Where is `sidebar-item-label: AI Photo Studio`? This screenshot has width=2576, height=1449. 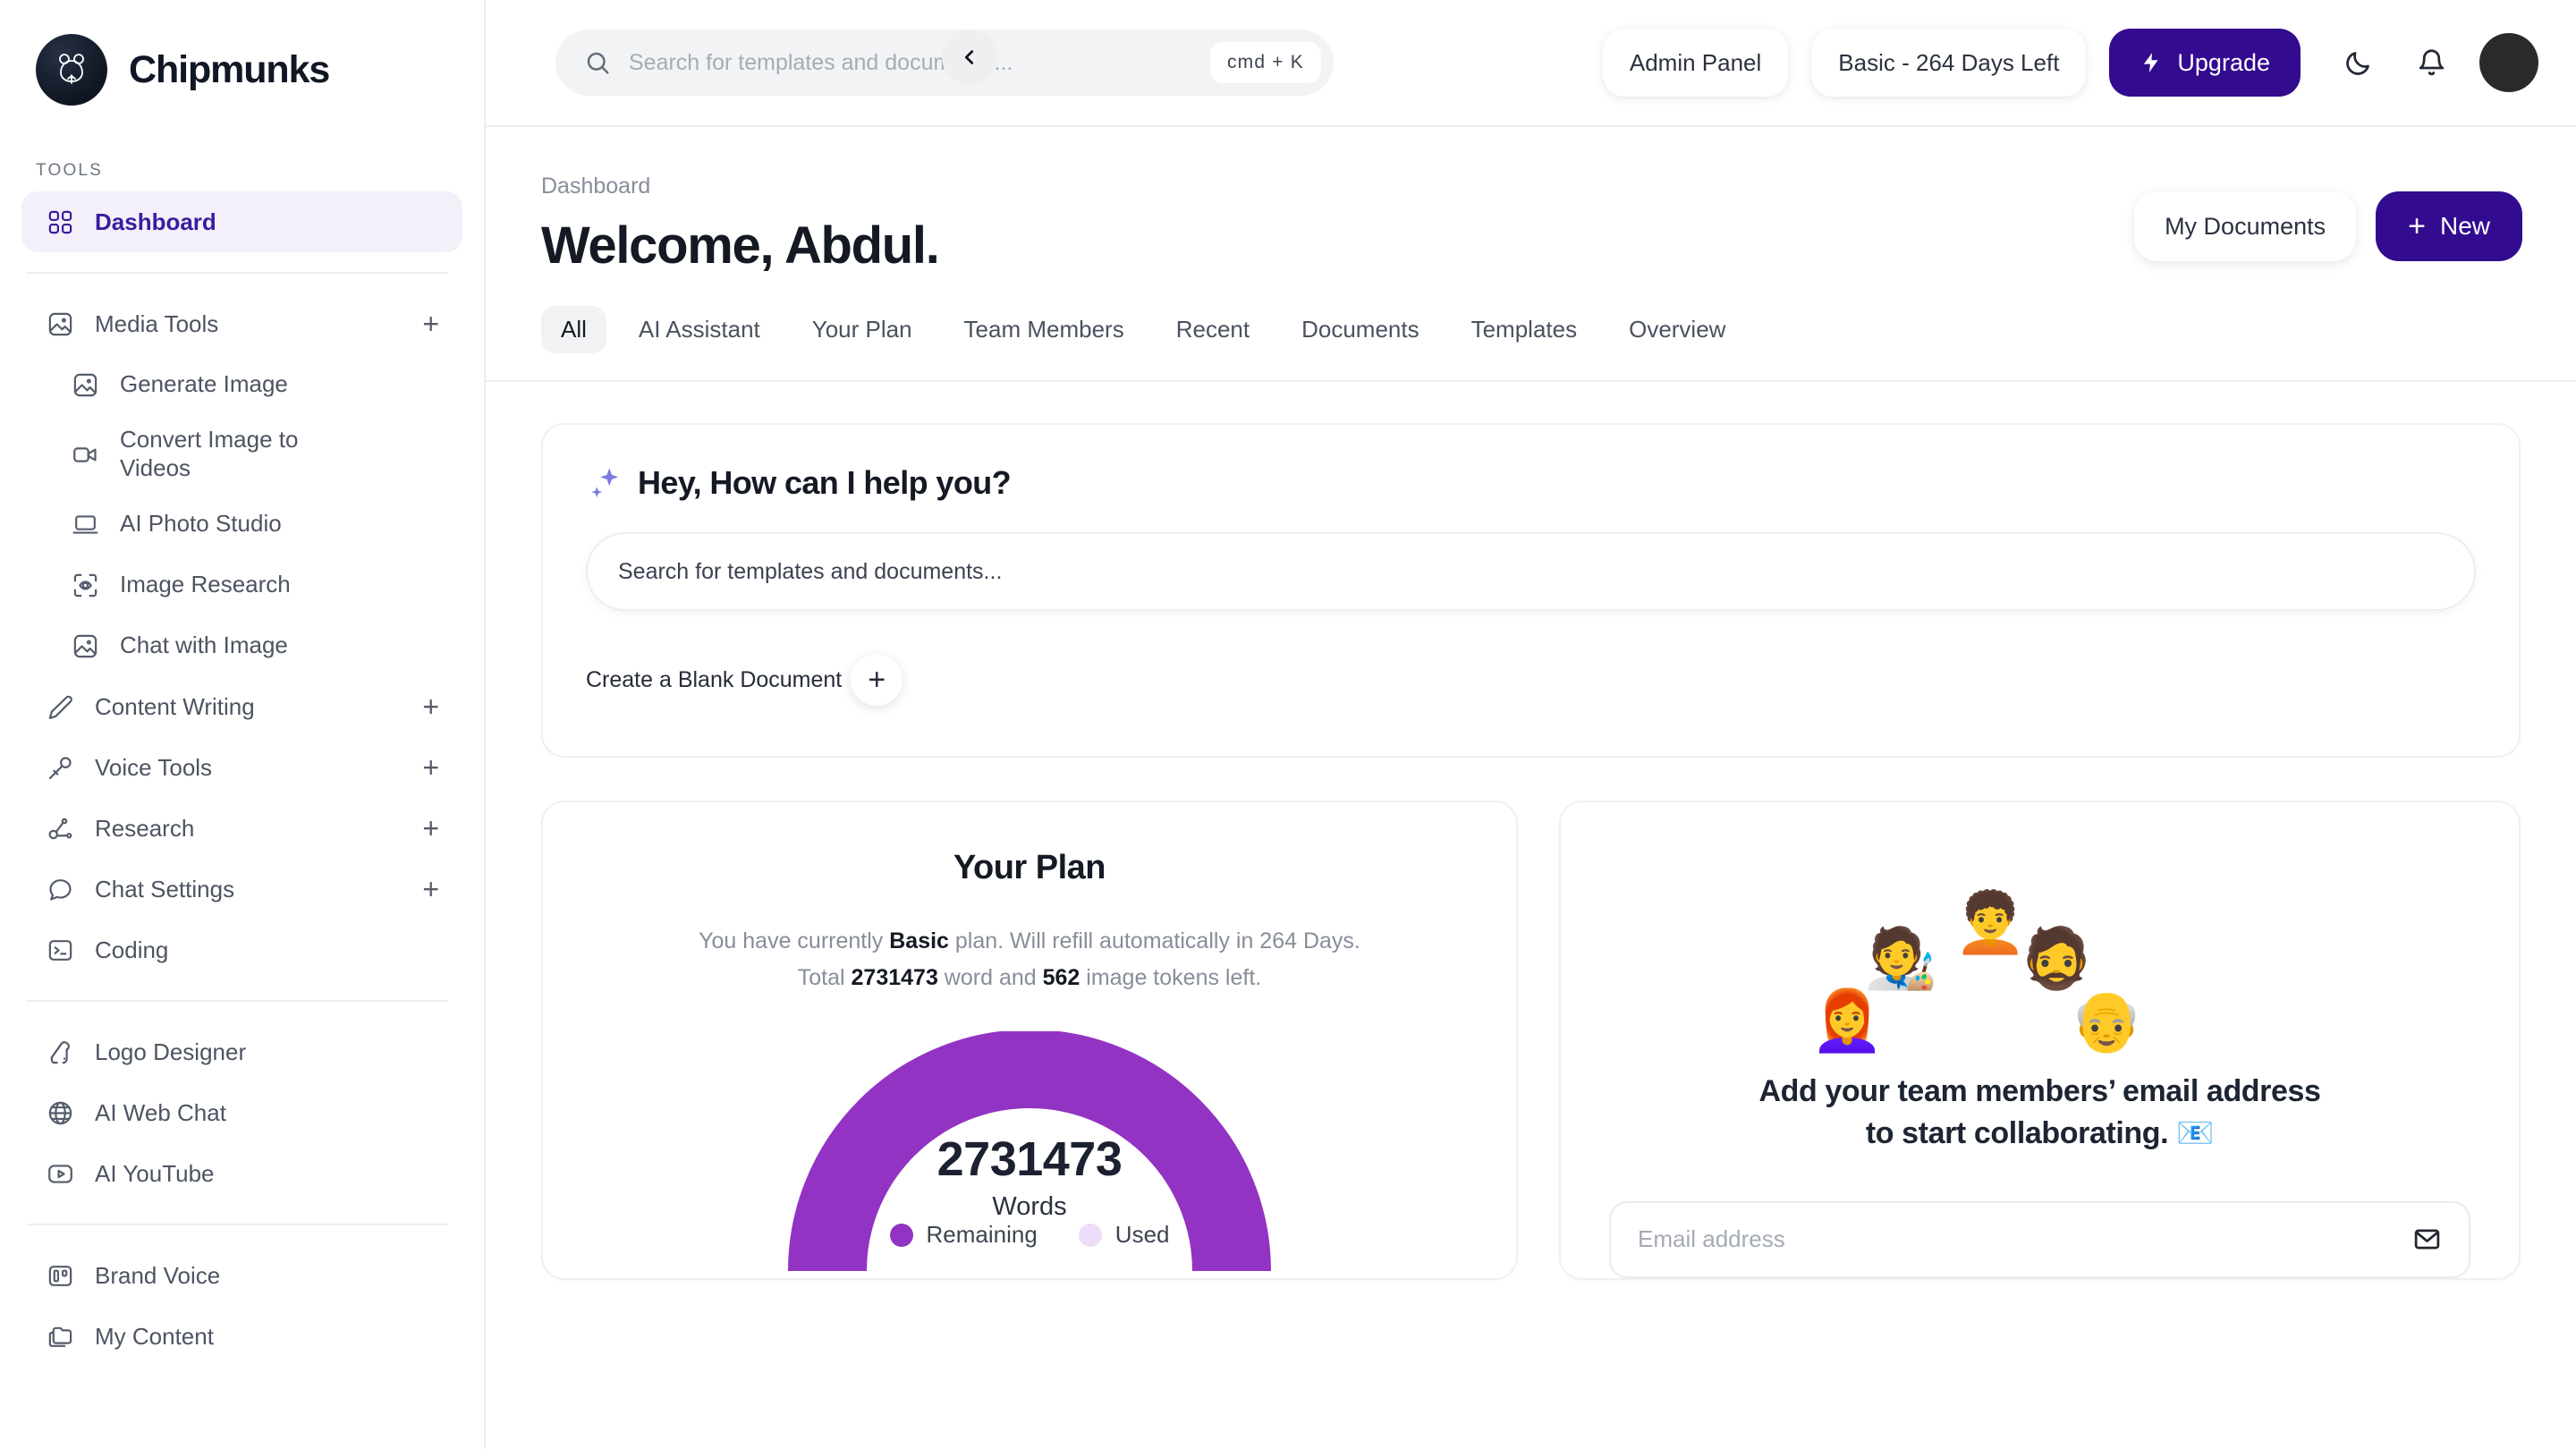
sidebar-item-label: AI Photo Studio is located at coordinates (201, 524).